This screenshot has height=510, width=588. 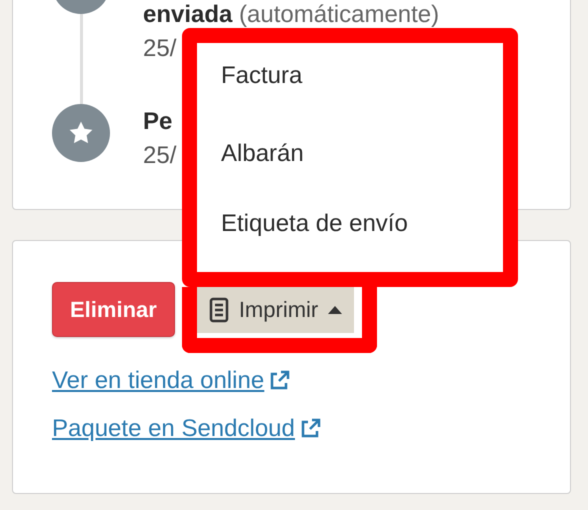 I want to click on external-link: Paquete en Sendcloud, so click(x=186, y=429).